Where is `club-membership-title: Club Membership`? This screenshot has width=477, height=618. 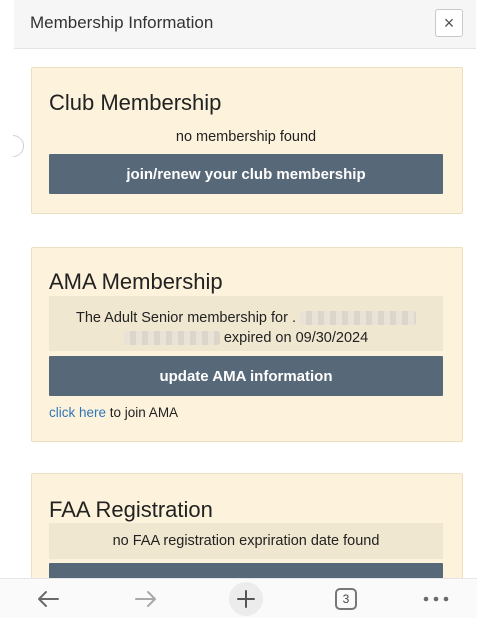 club-membership-title: Club Membership is located at coordinates (135, 102).